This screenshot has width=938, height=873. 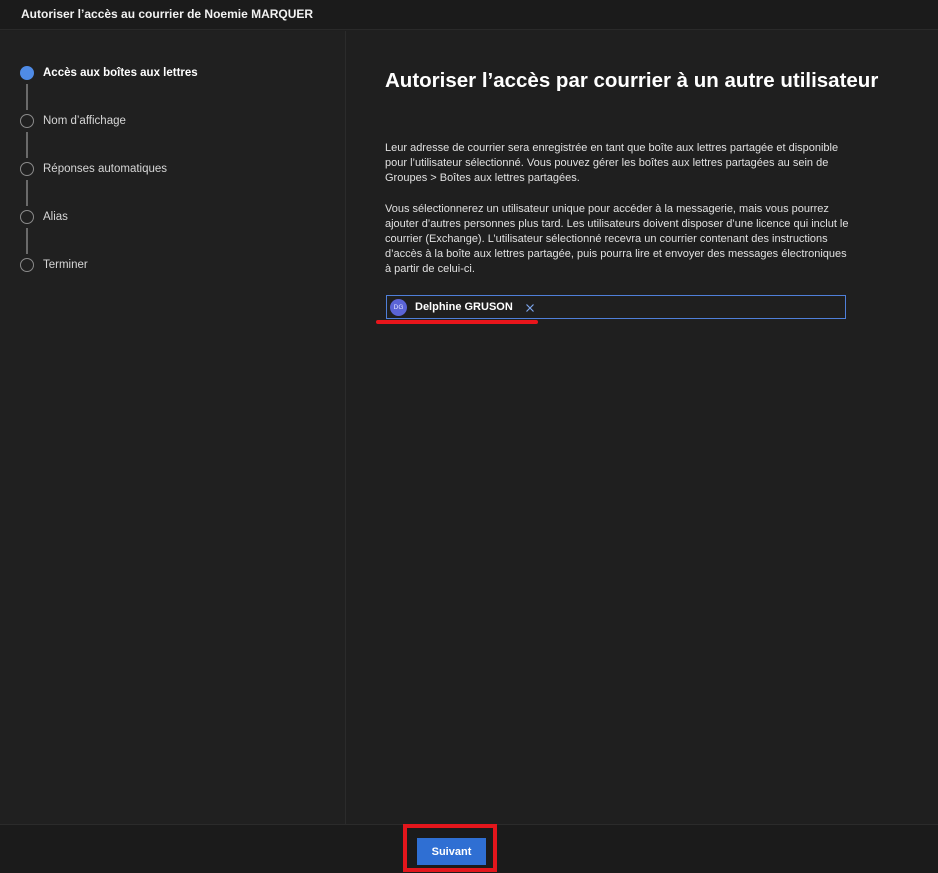 I want to click on step-label: Alias, so click(x=55, y=217).